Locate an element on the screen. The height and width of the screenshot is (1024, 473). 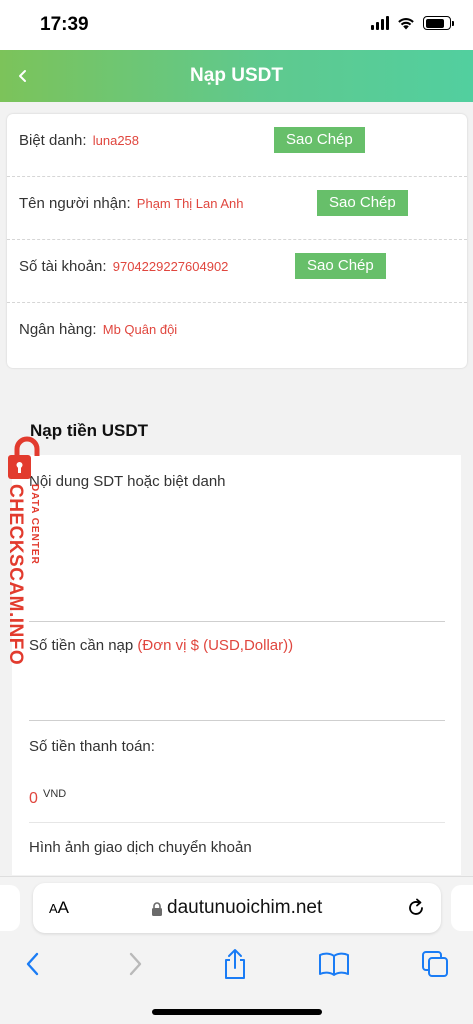
wifi-icon is located at coordinates (406, 24).